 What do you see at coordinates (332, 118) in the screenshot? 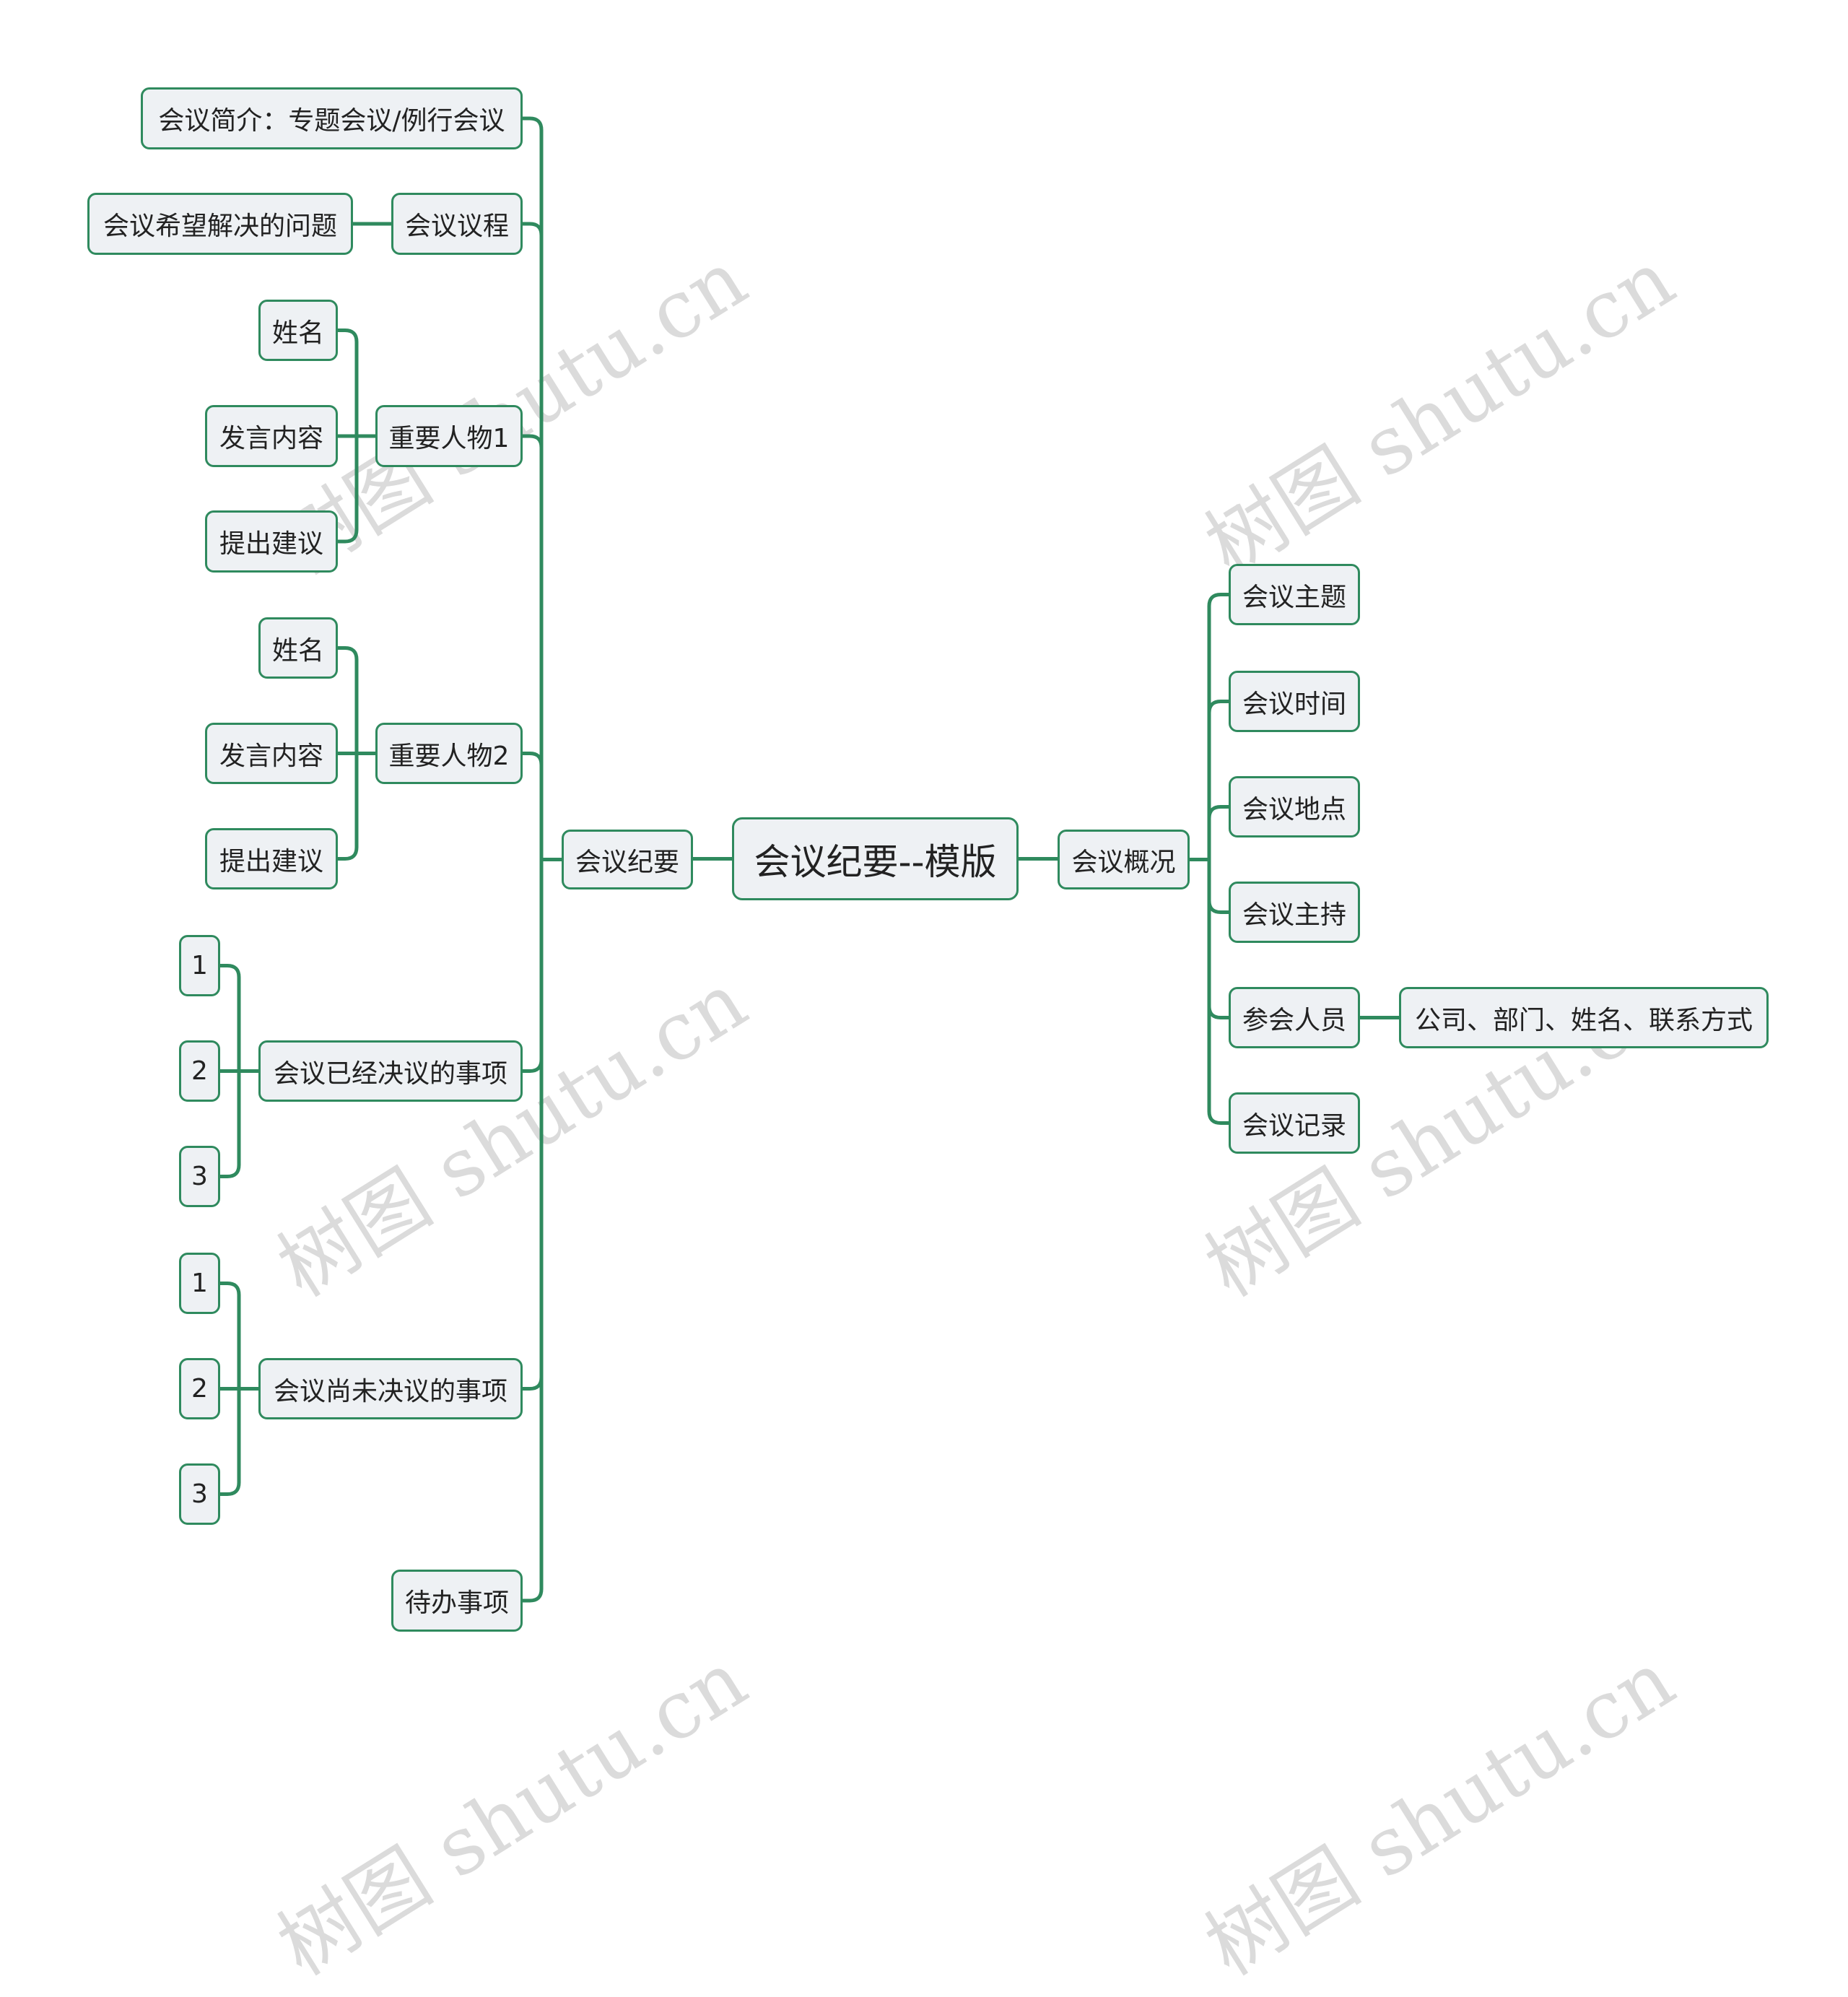
I see `node-meeting-intro: 会议简介：专题会议/例行会议` at bounding box center [332, 118].